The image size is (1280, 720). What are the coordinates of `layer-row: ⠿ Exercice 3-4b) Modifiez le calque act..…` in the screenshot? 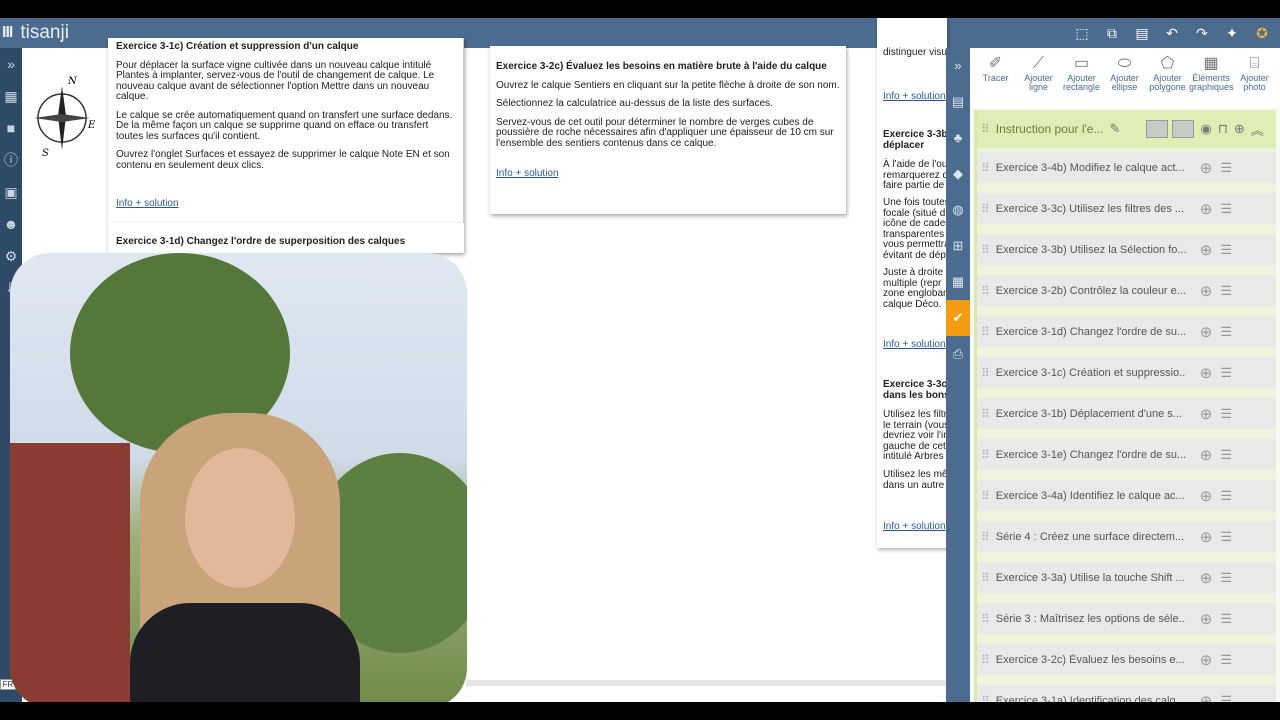 It's located at (1126, 170).